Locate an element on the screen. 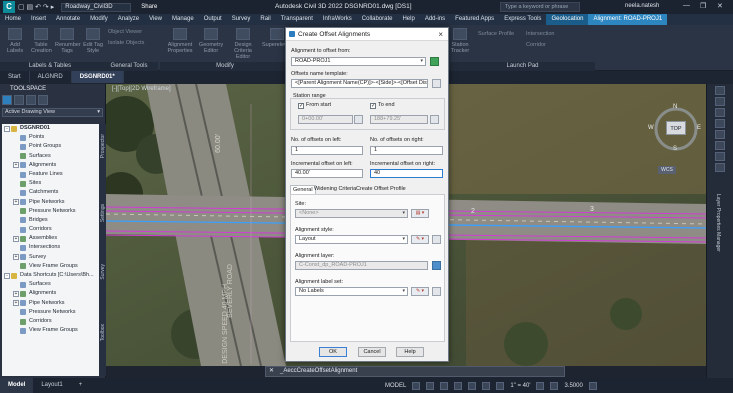  tree-item: Feature Lines is located at coordinates (50, 174).